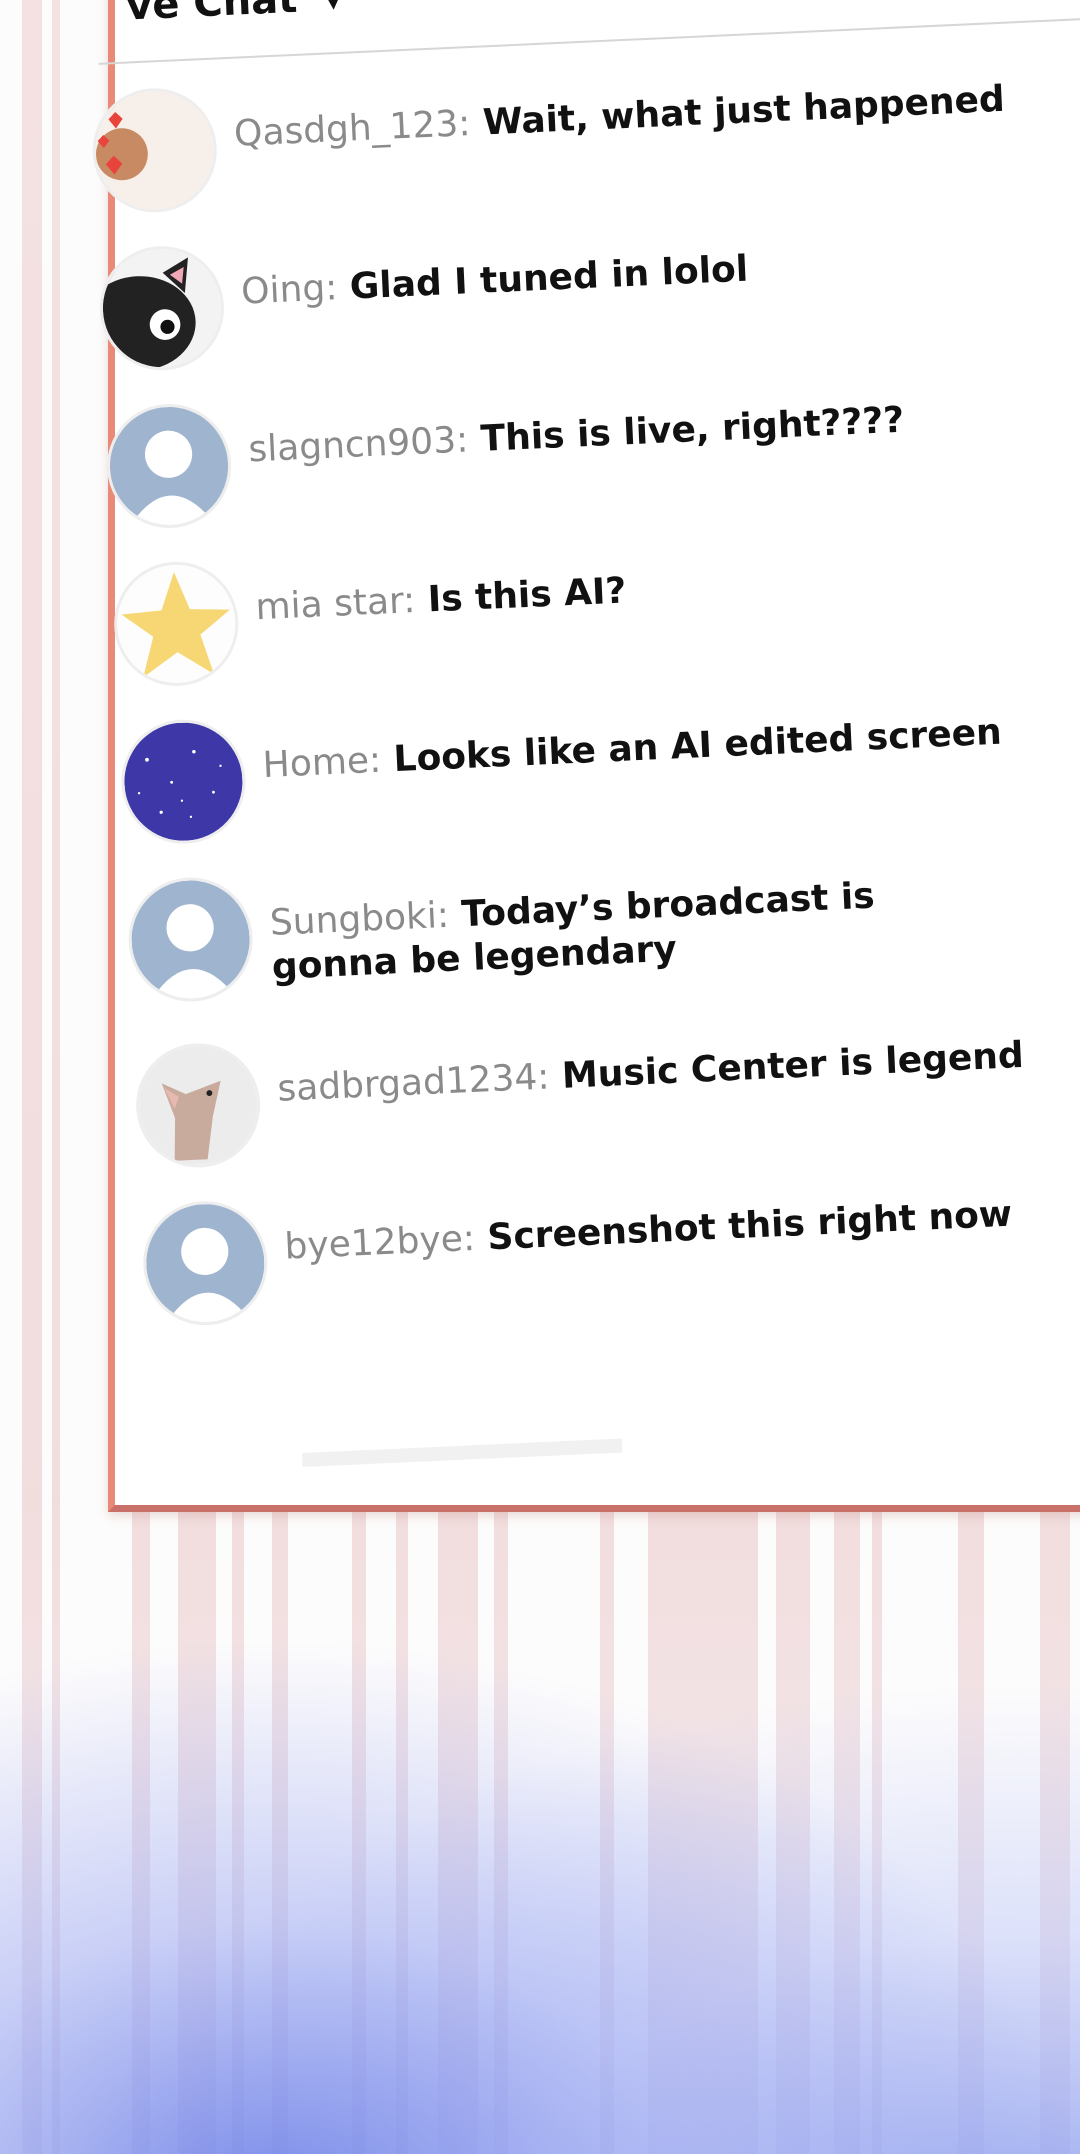 The width and height of the screenshot is (1080, 2154). What do you see at coordinates (645, 590) in the screenshot?
I see `message-text: mia star: Is this AI?` at bounding box center [645, 590].